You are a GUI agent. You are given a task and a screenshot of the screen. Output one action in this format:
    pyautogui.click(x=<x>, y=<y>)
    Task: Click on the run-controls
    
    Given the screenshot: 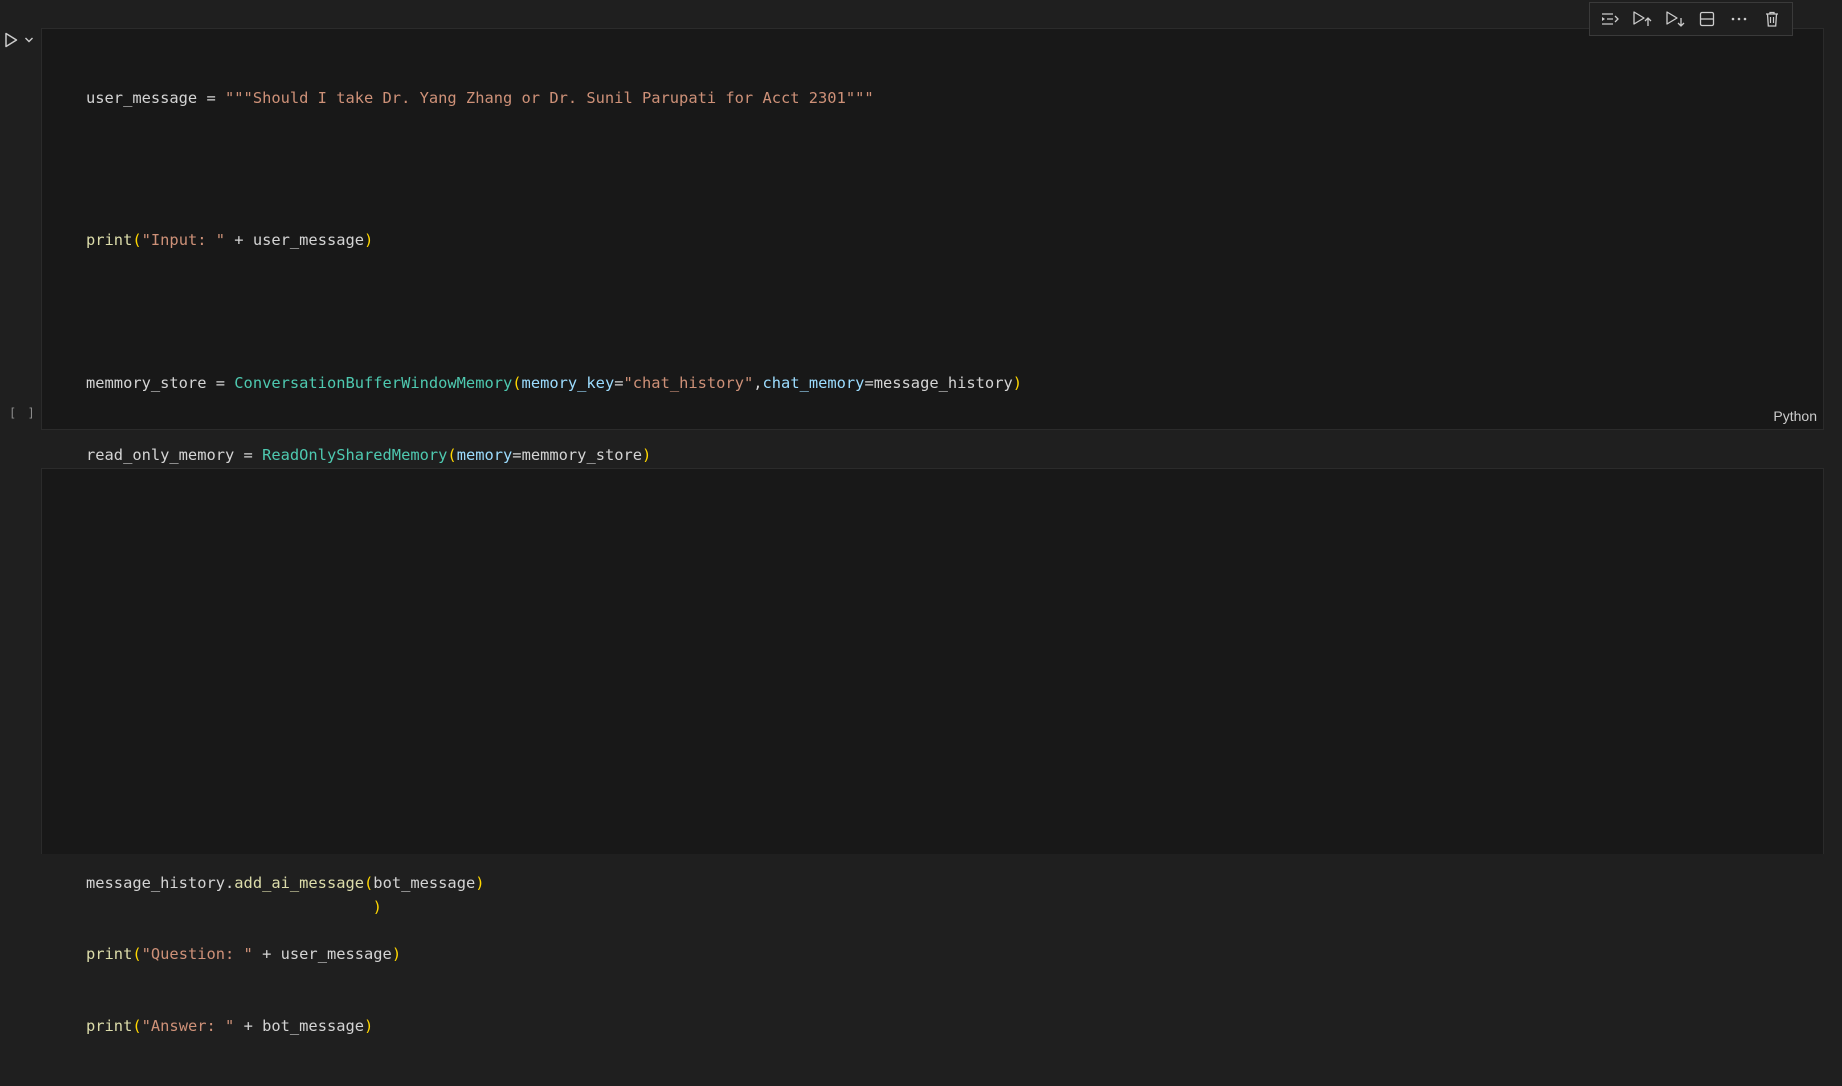 What is the action you would take?
    pyautogui.click(x=19, y=40)
    